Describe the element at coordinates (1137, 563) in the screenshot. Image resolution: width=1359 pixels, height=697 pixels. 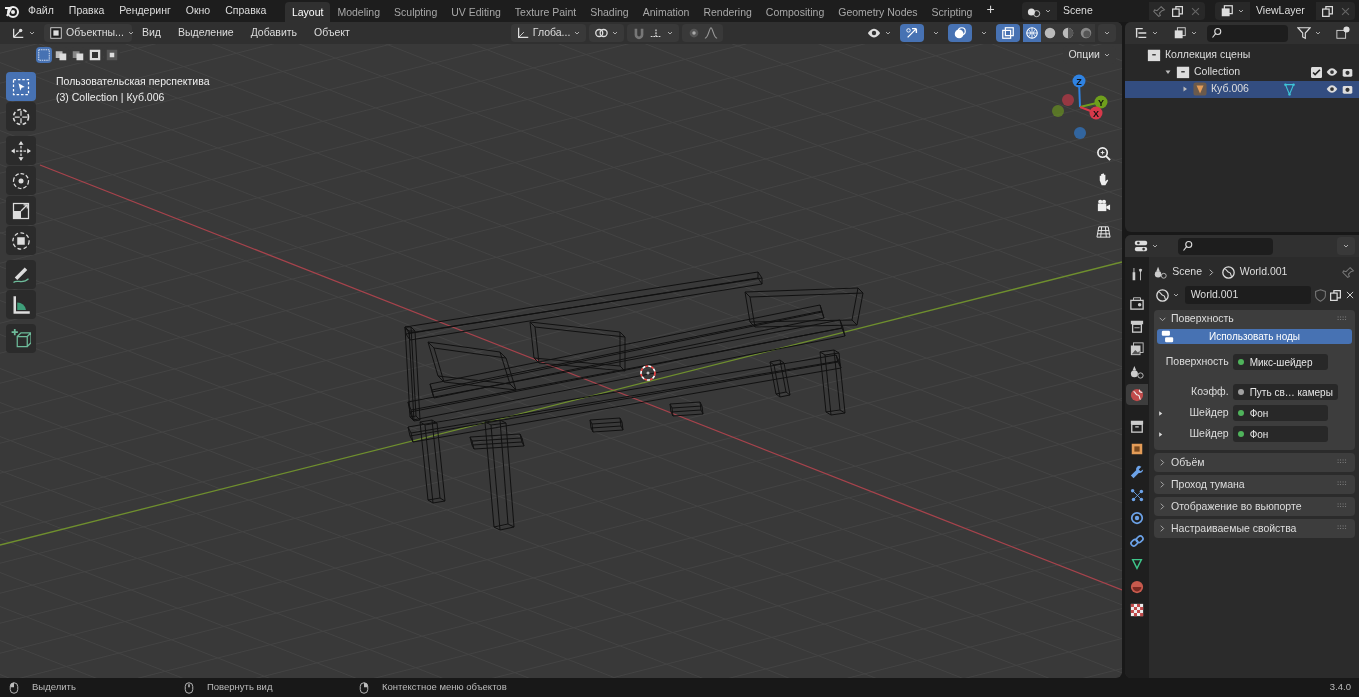
I see `mesh-data-icon` at that location.